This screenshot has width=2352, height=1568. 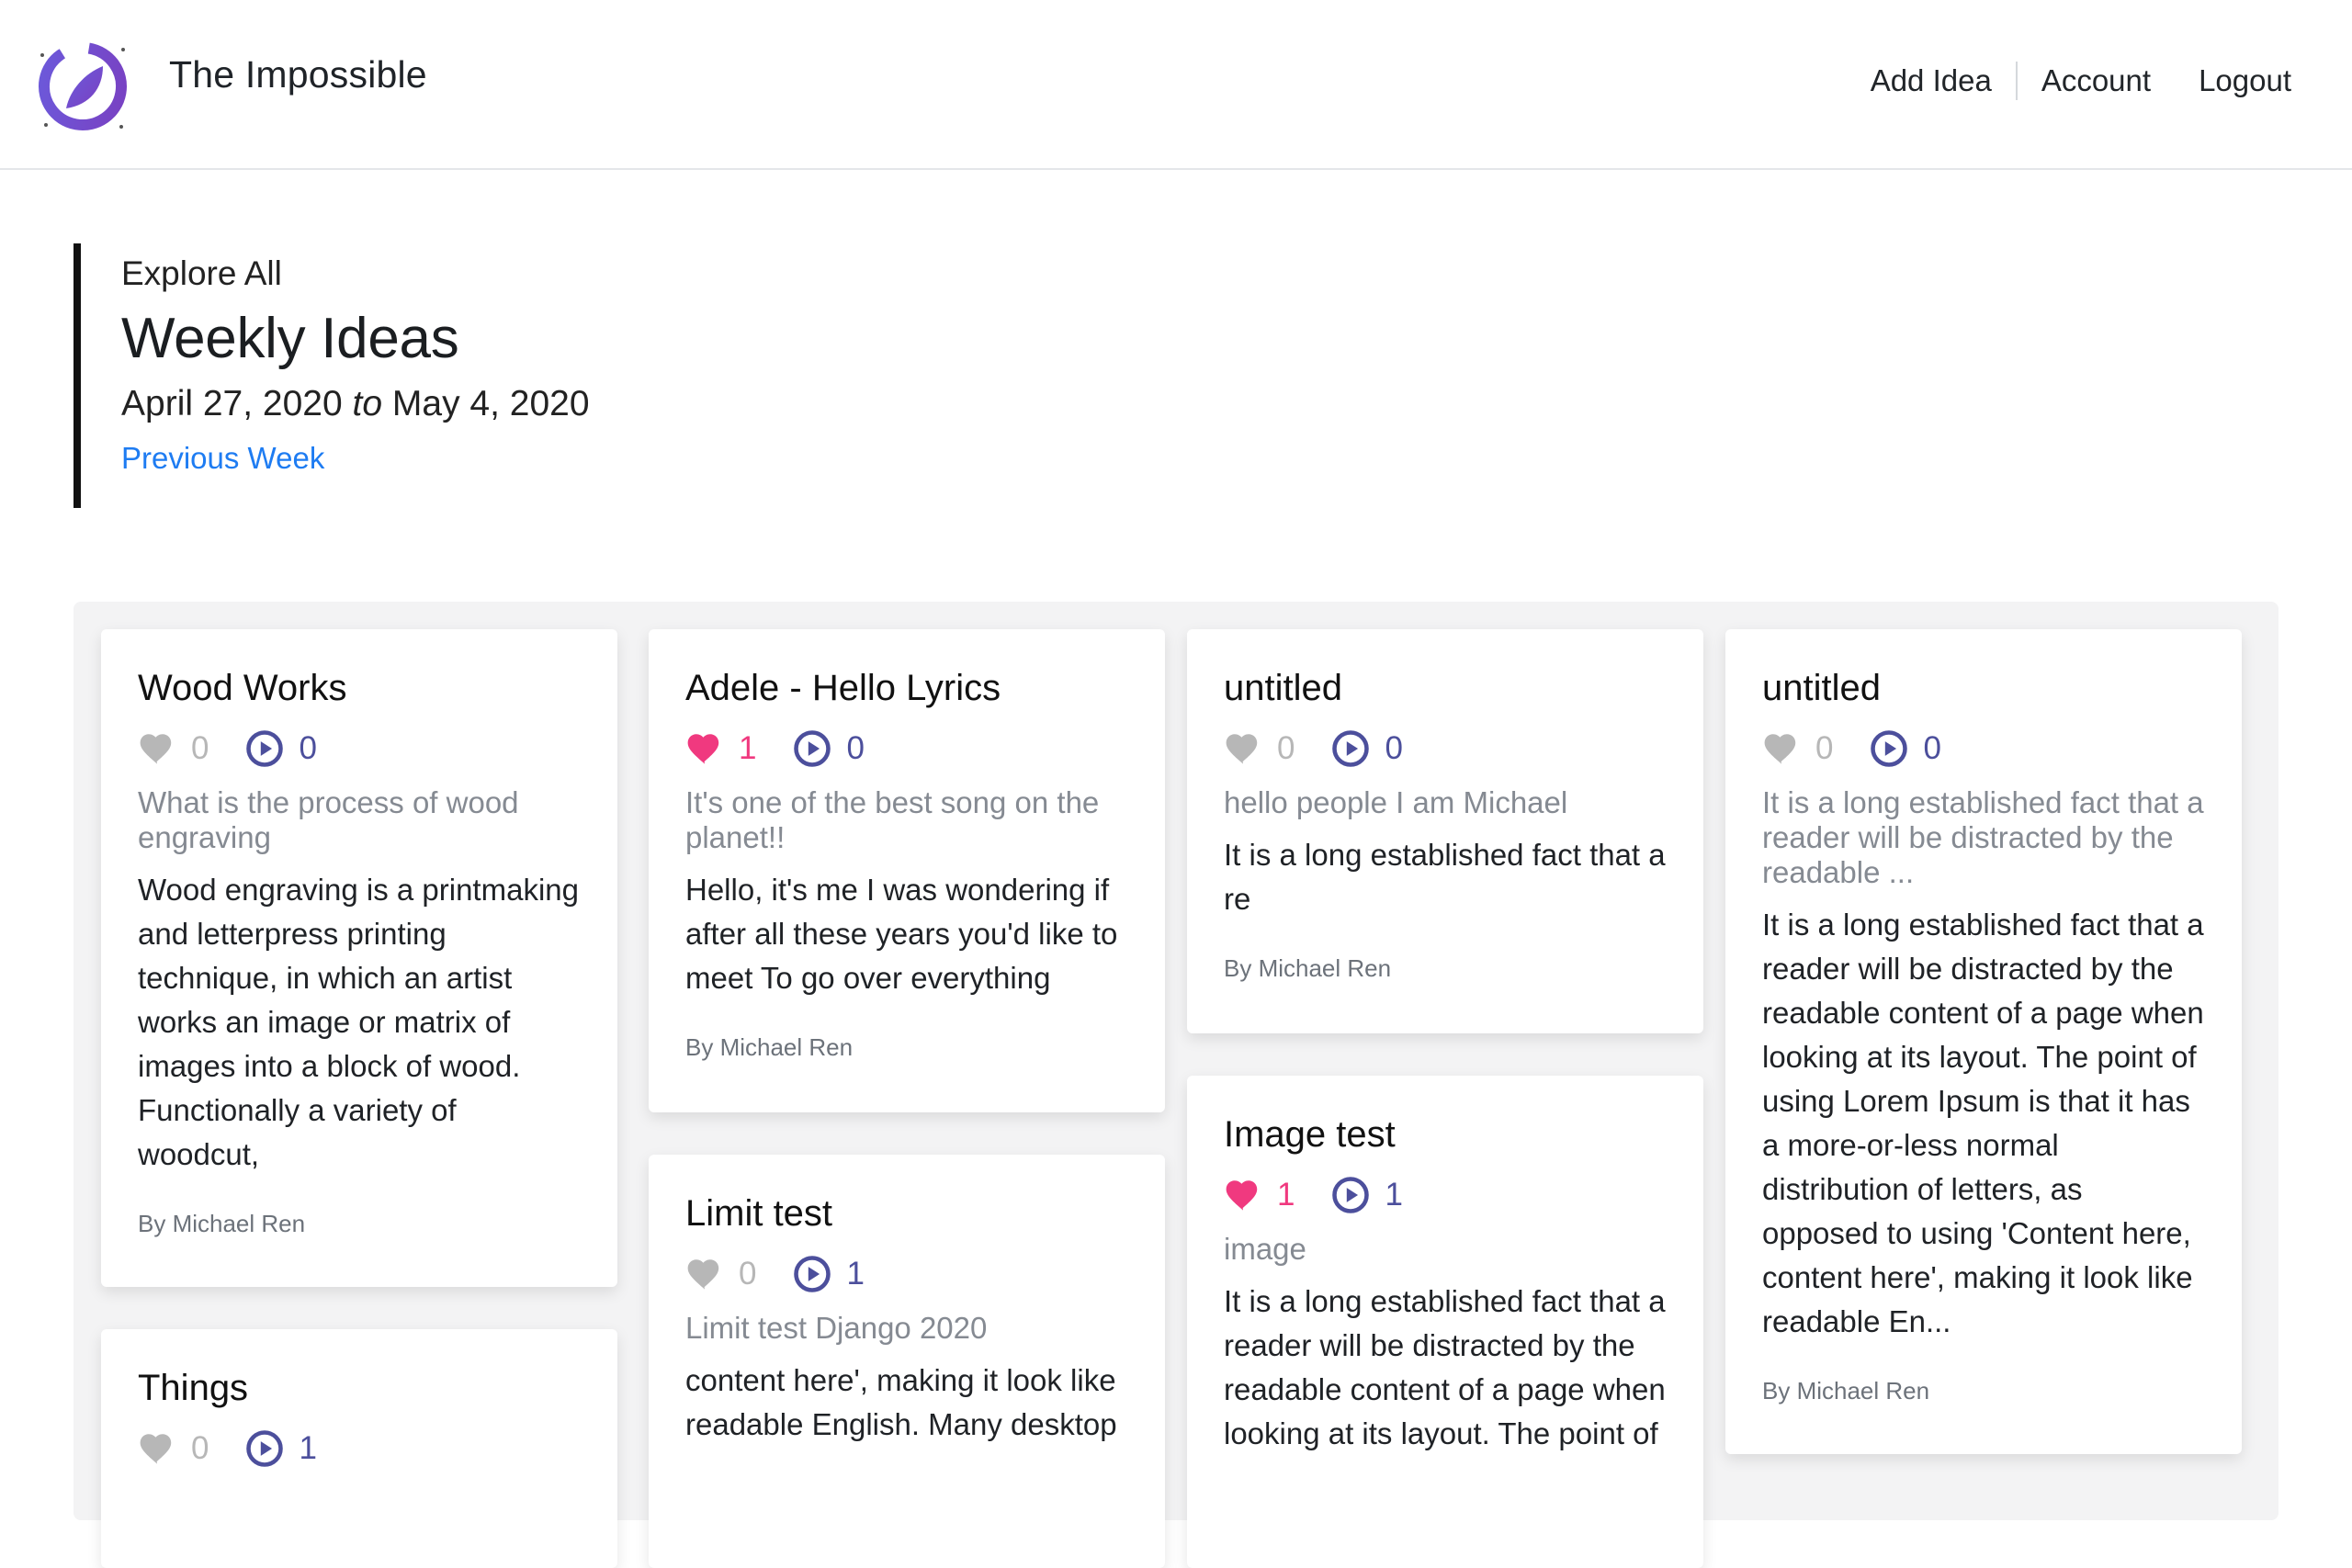 I want to click on range-end: May 4, 2020, so click(x=490, y=404).